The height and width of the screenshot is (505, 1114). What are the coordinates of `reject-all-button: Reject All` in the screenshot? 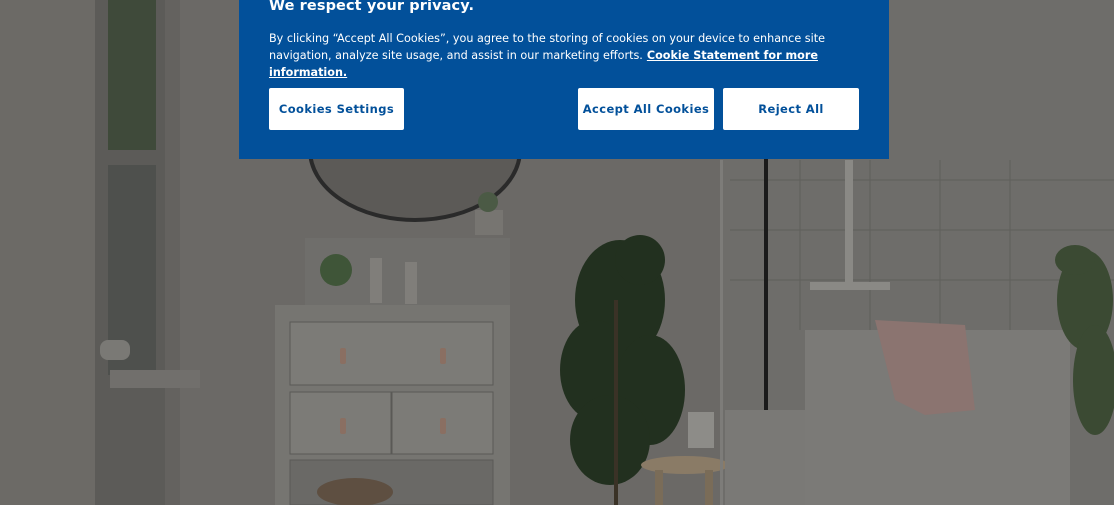 It's located at (791, 109).